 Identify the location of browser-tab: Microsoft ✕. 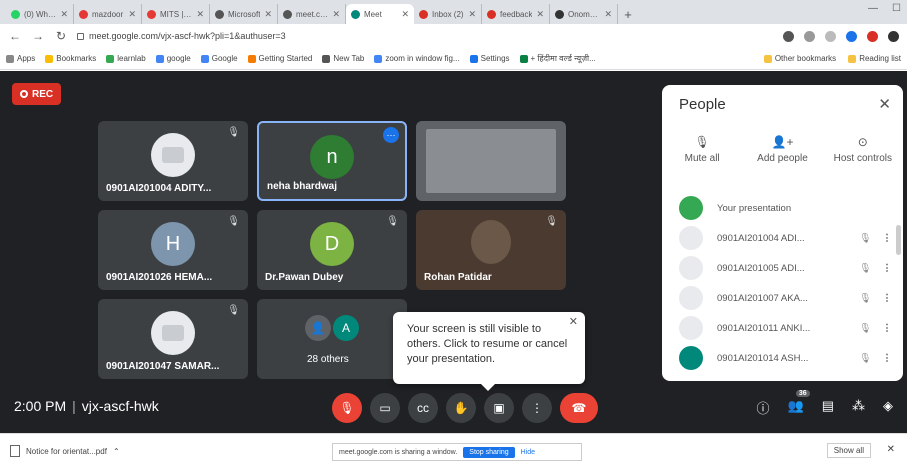
(244, 14).